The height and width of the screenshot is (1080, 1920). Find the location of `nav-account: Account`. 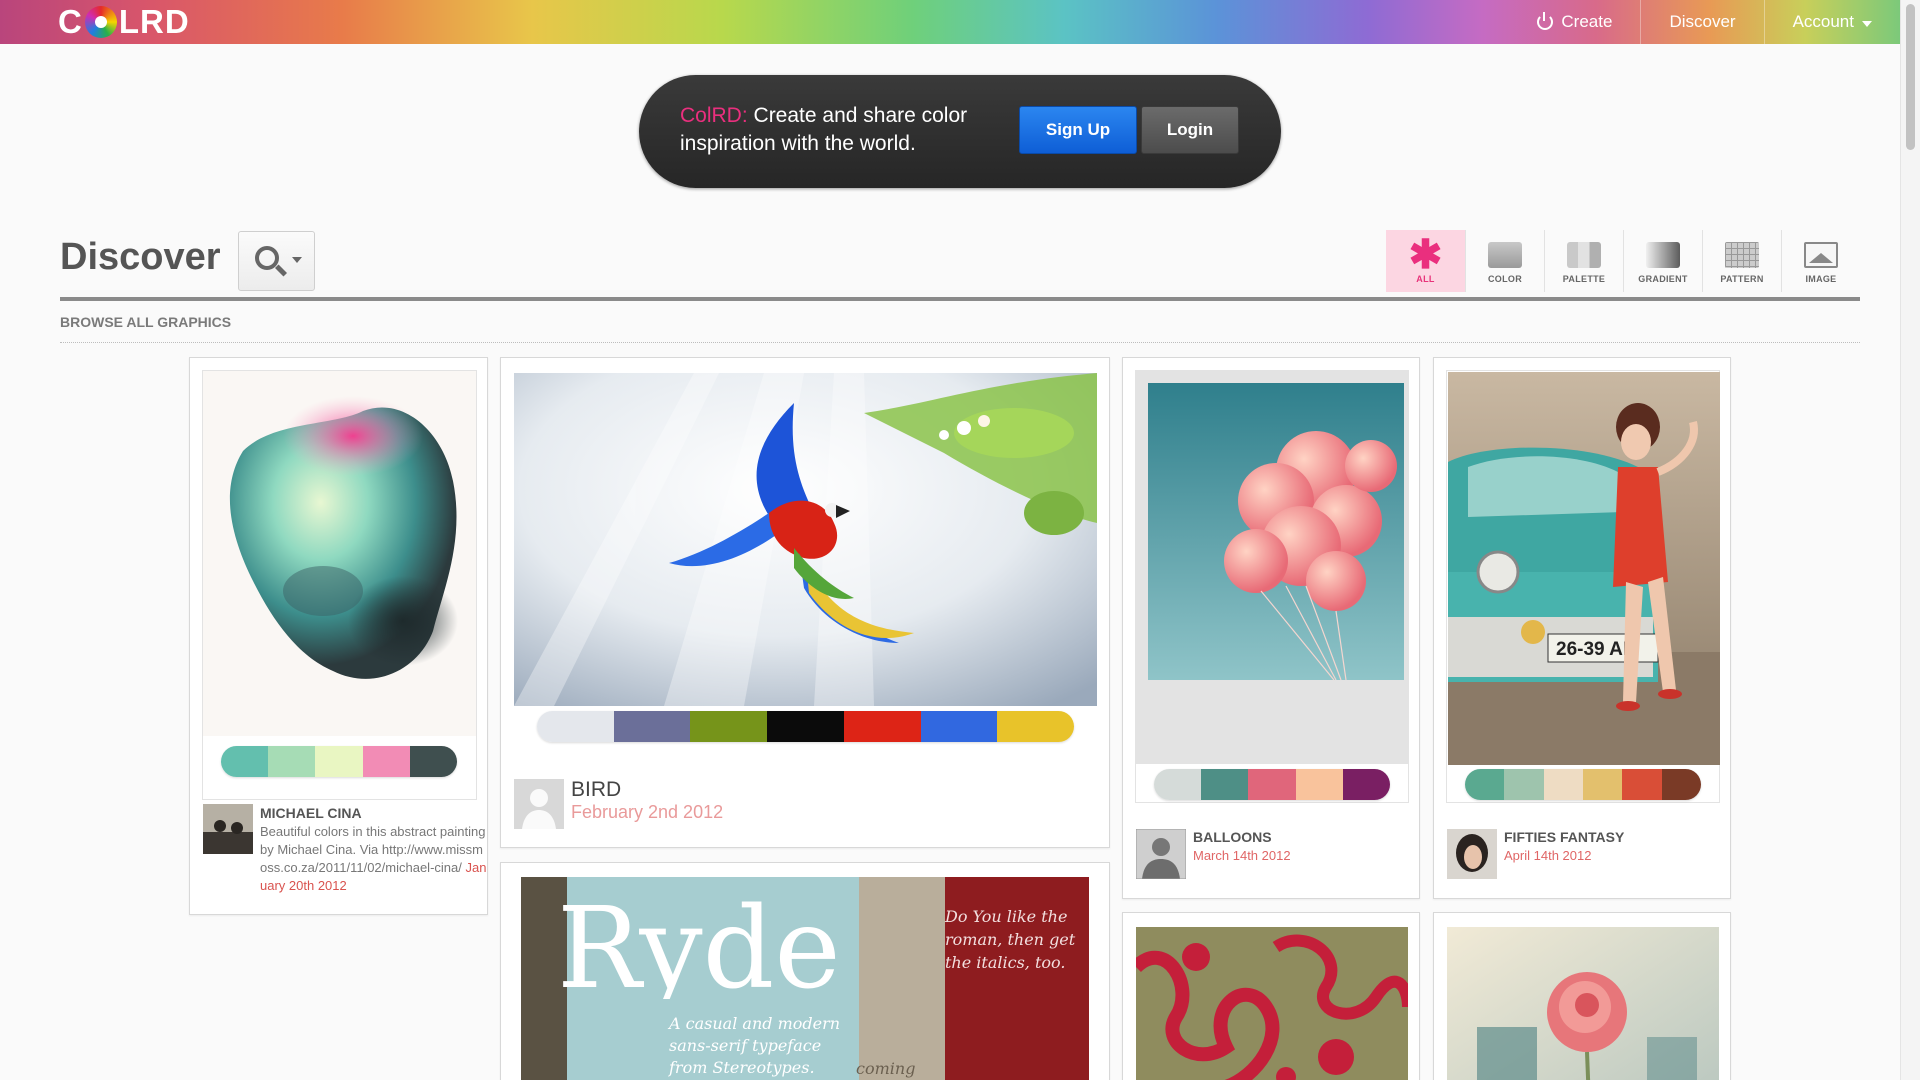

nav-account: Account is located at coordinates (1831, 22).